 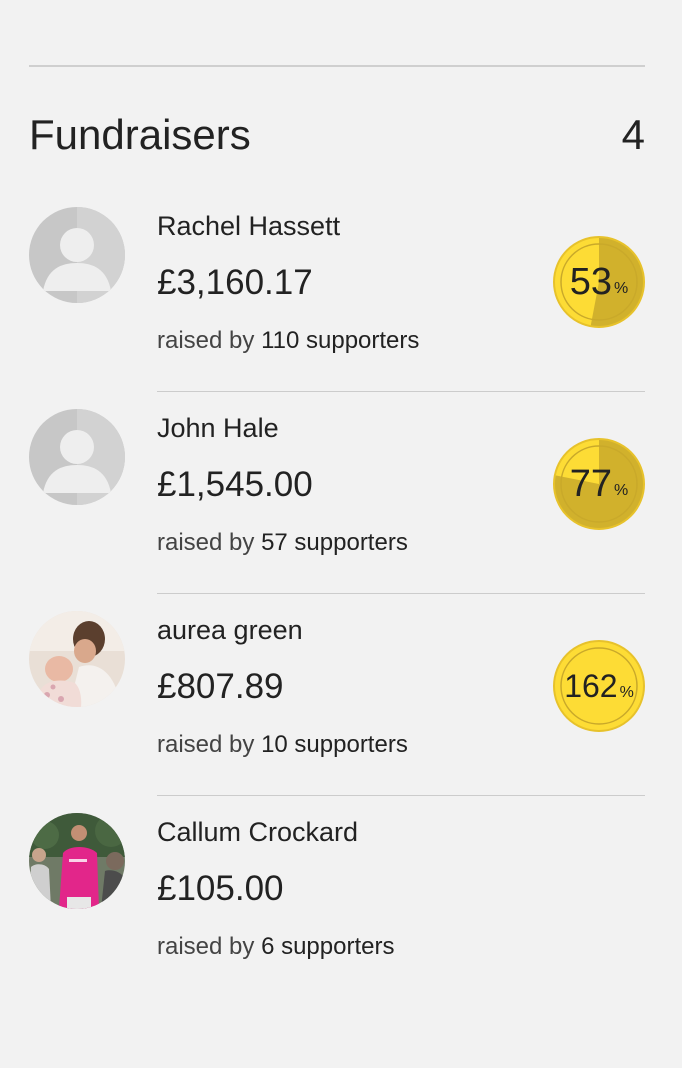 What do you see at coordinates (220, 888) in the screenshot?
I see `amount-raised: £105.00` at bounding box center [220, 888].